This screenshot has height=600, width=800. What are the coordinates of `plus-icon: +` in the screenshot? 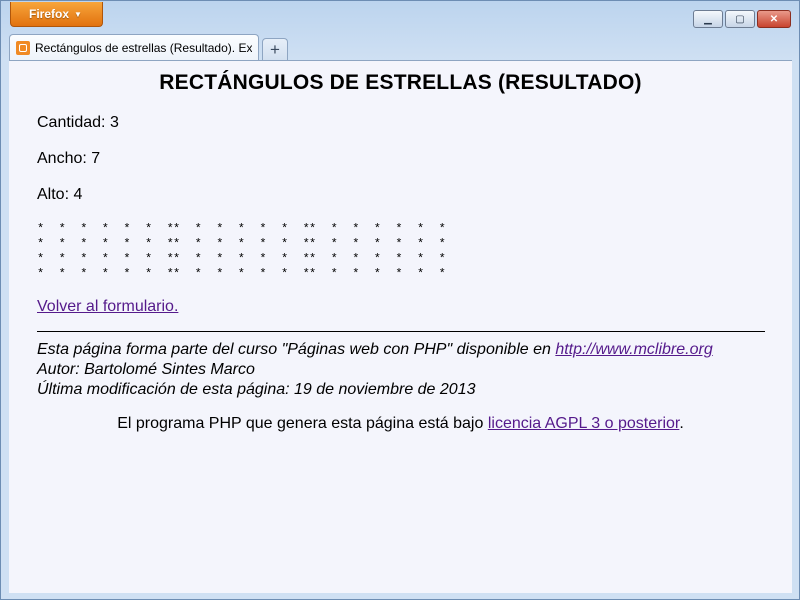 It's located at (275, 49).